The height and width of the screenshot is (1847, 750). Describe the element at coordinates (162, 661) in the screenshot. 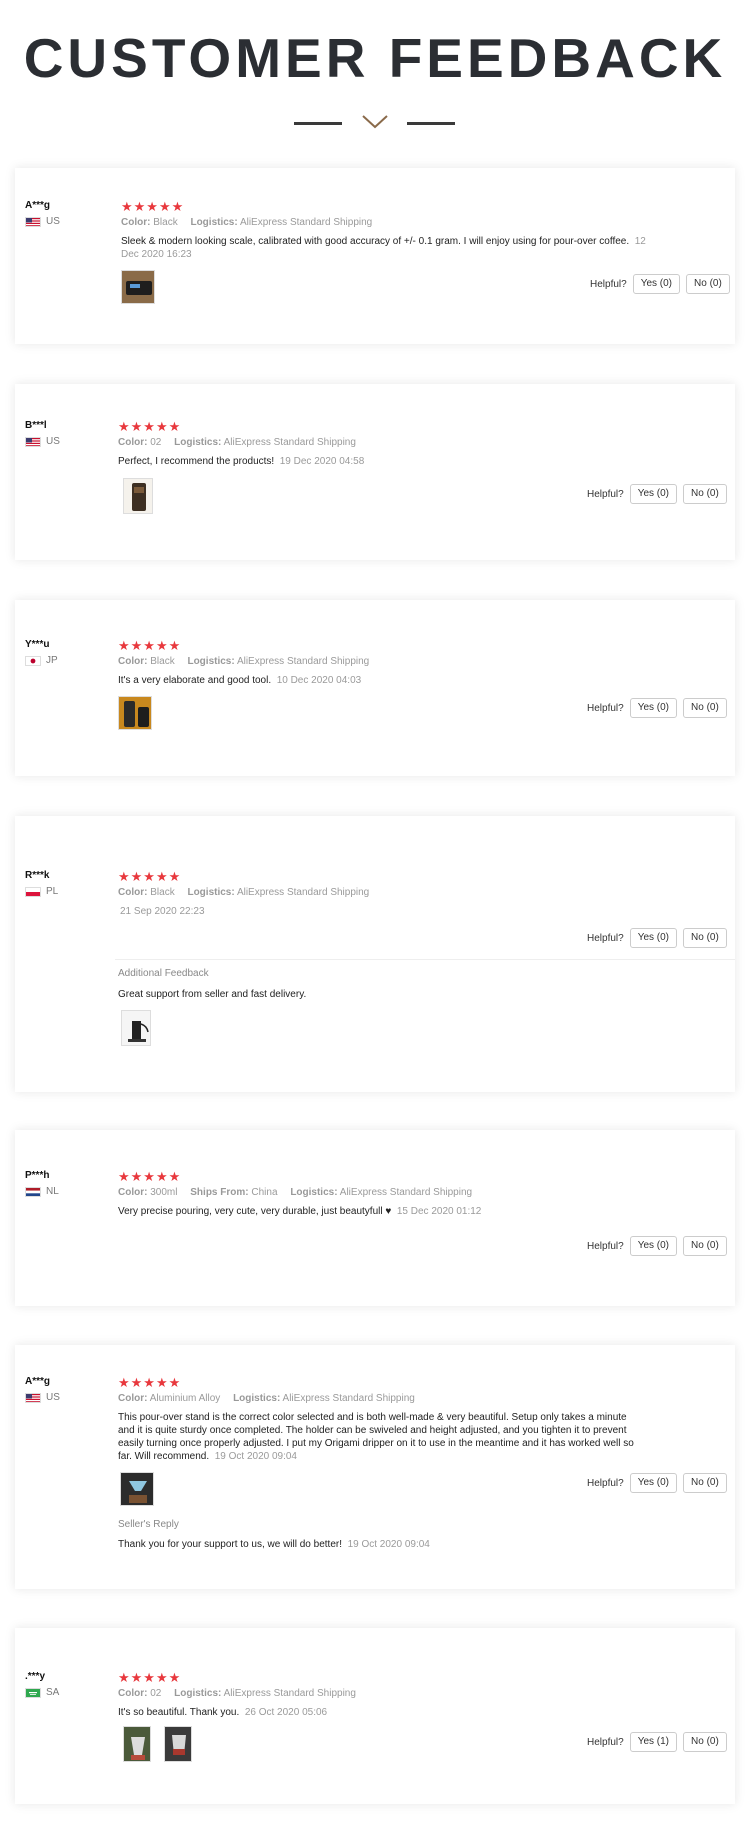

I see `color-value: Black` at that location.